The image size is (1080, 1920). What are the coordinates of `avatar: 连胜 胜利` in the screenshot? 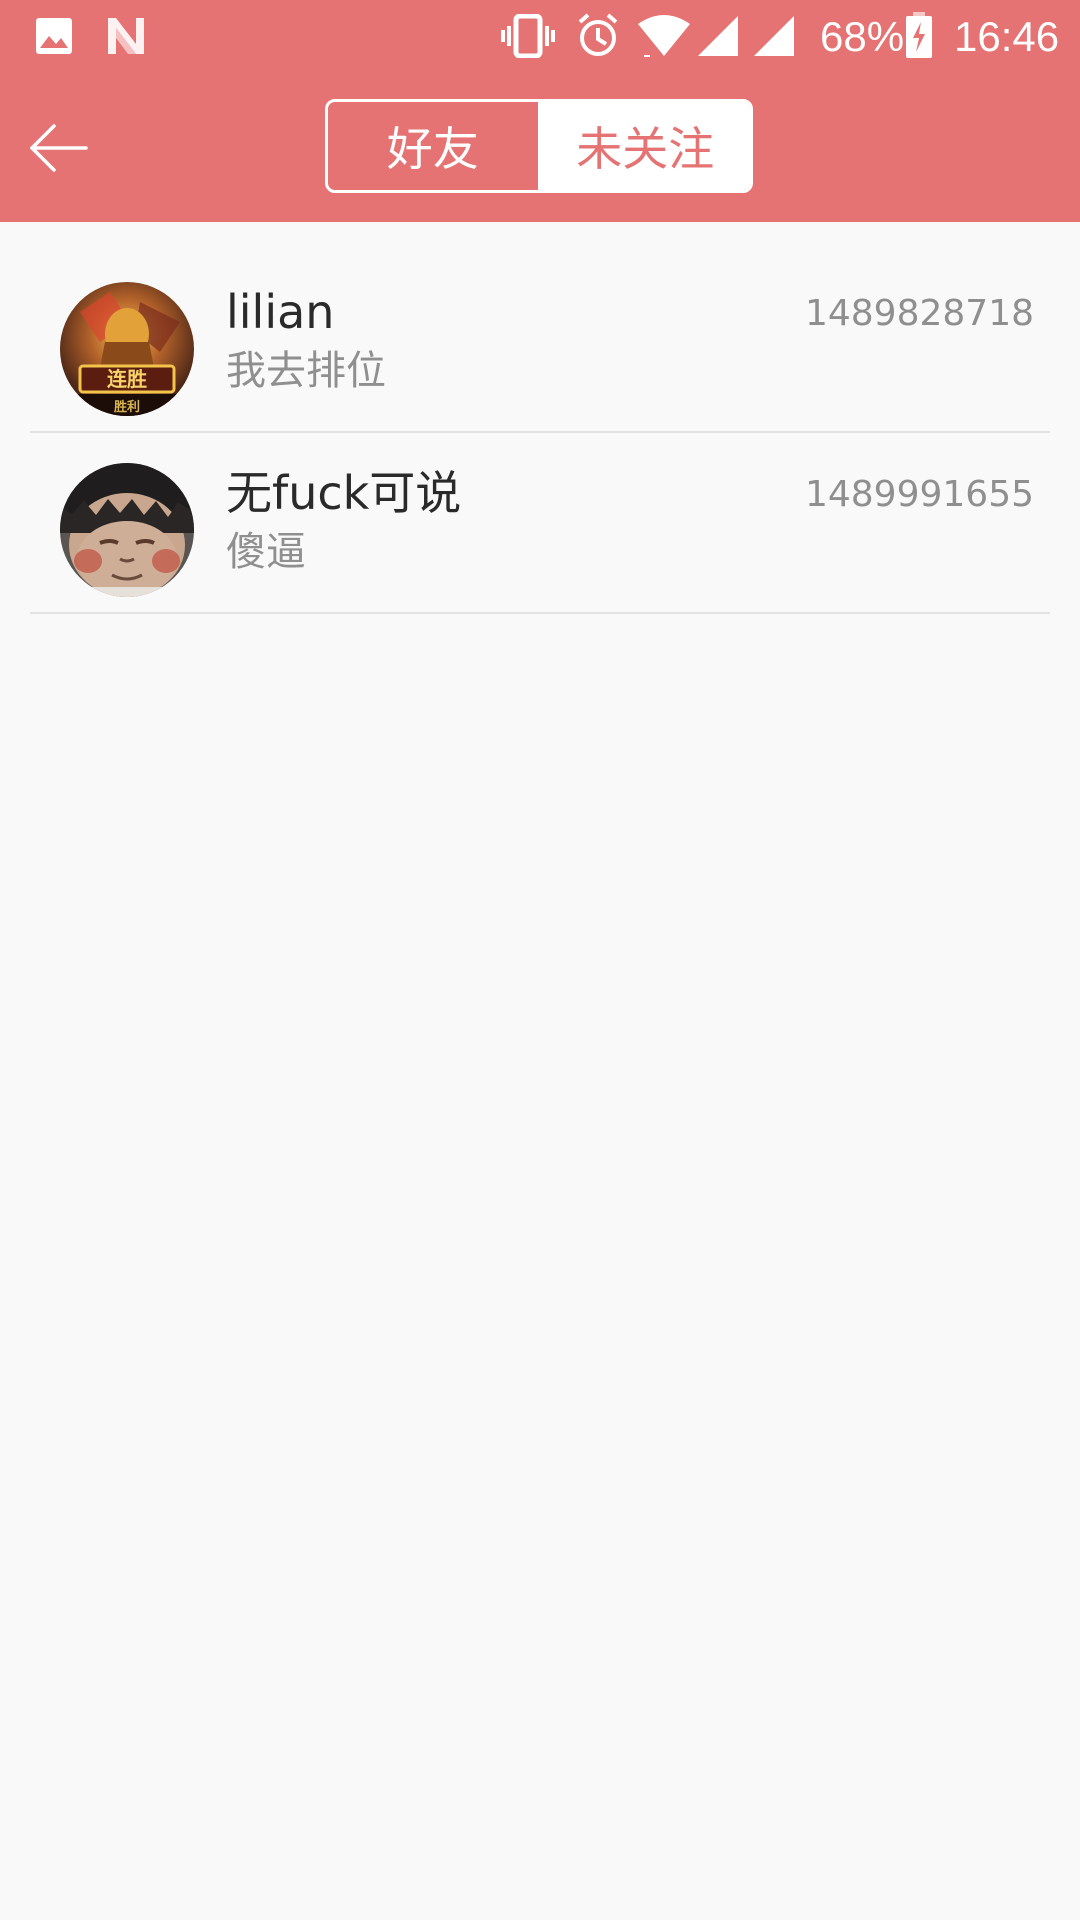 It's located at (127, 349).